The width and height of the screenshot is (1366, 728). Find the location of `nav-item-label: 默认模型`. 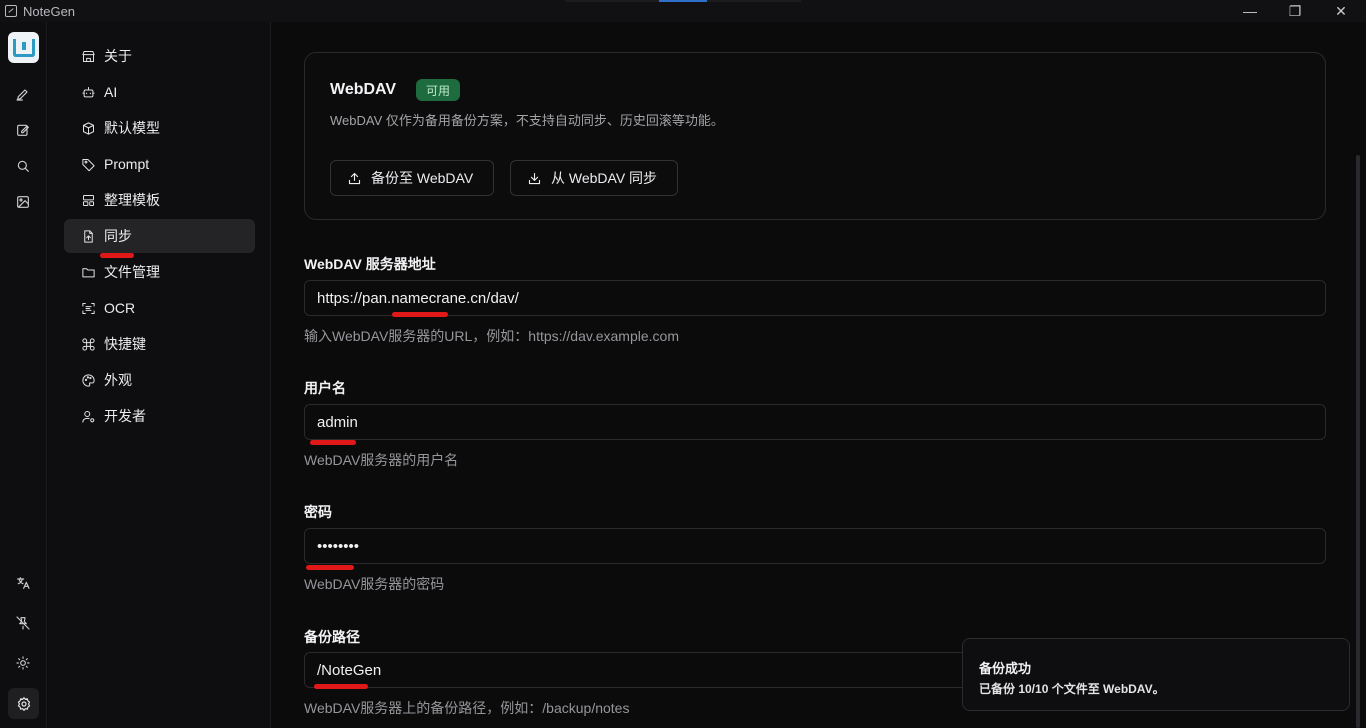

nav-item-label: 默认模型 is located at coordinates (132, 128).